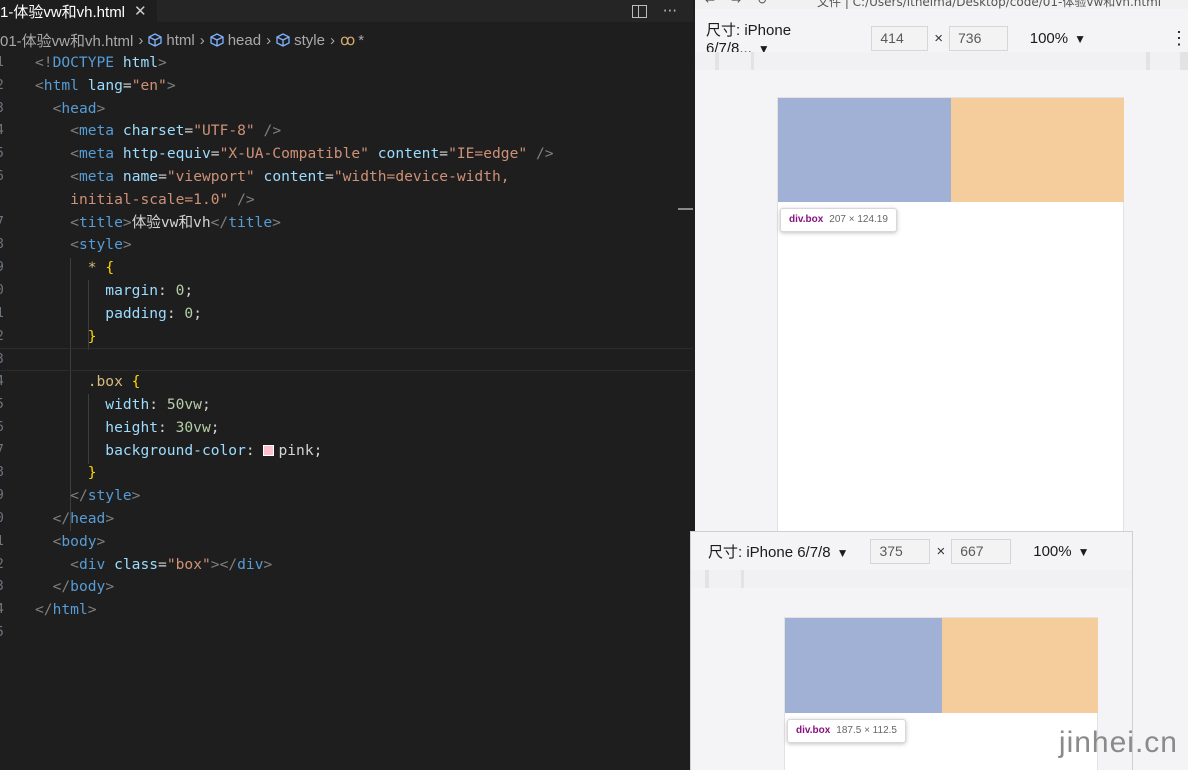 Image resolution: width=1188 pixels, height=770 pixels. What do you see at coordinates (66, 245) in the screenshot?
I see `code-line: 8 <style>` at bounding box center [66, 245].